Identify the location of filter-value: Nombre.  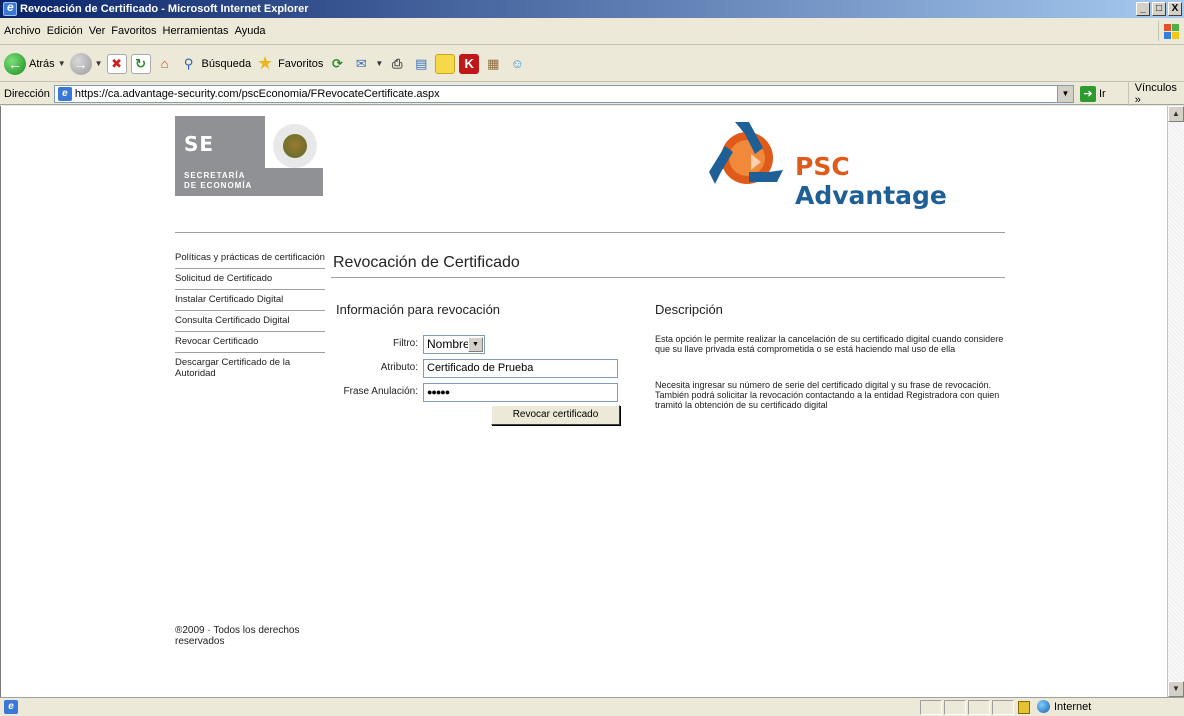
(448, 344).